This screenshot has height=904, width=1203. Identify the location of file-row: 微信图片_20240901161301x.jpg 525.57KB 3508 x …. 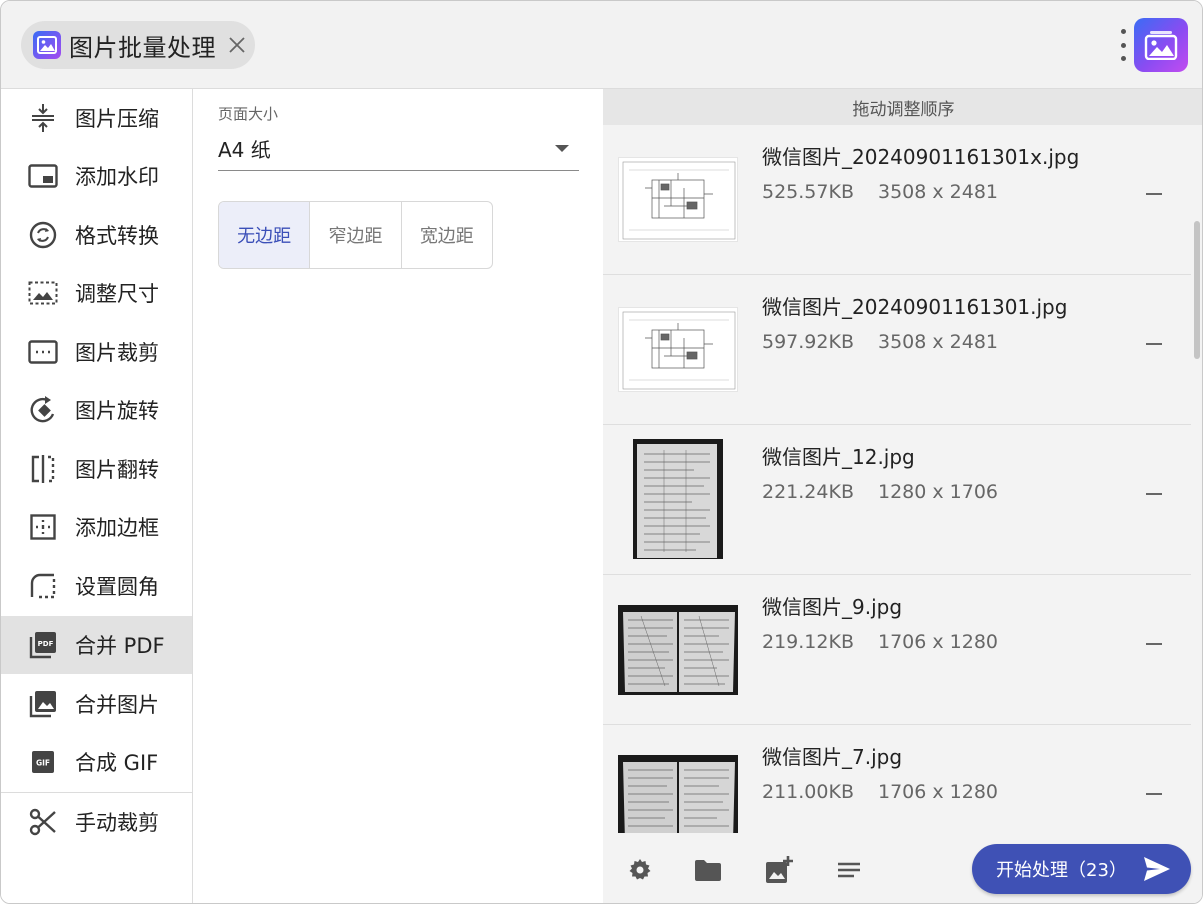
(897, 200).